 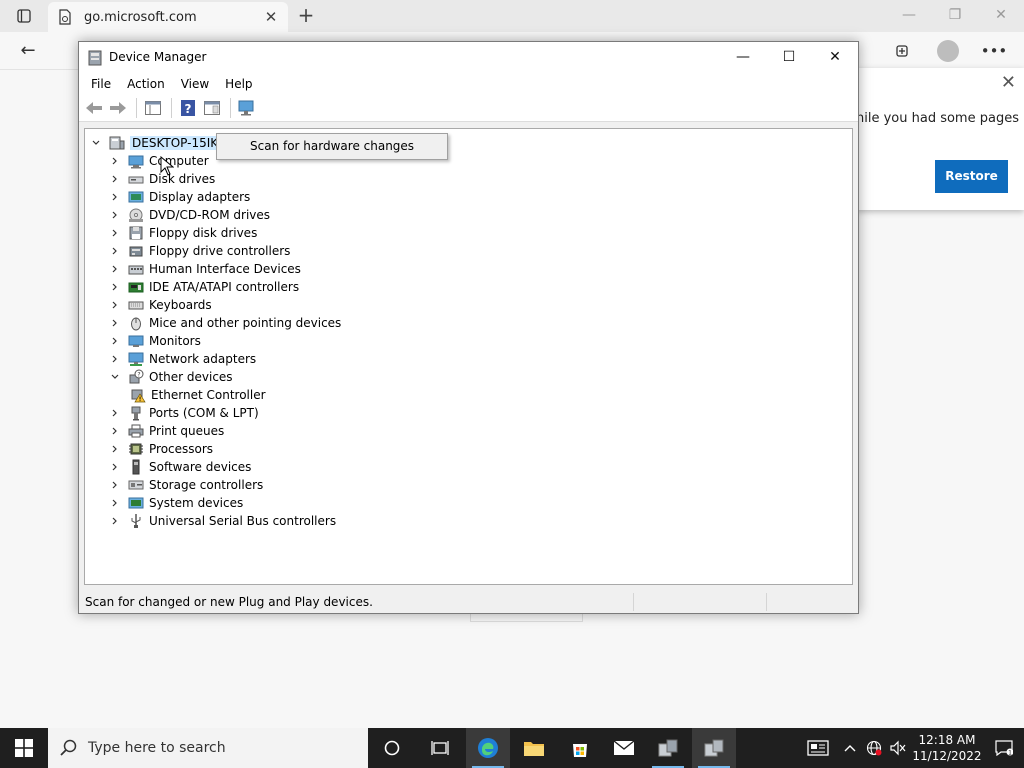 What do you see at coordinates (190, 215) in the screenshot?
I see `tree-category: DVD/CD-ROM drives` at bounding box center [190, 215].